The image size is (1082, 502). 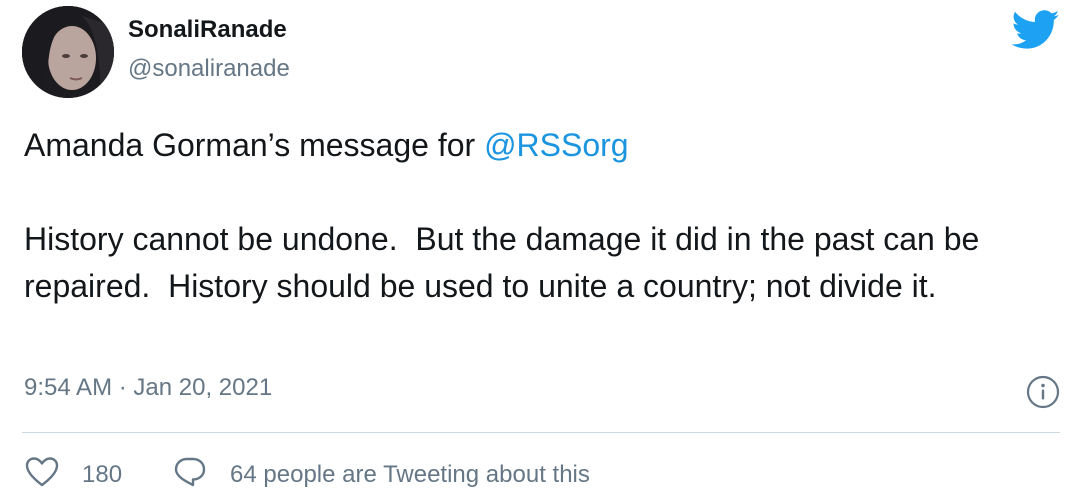 What do you see at coordinates (102, 474) in the screenshot?
I see `like-count: 180` at bounding box center [102, 474].